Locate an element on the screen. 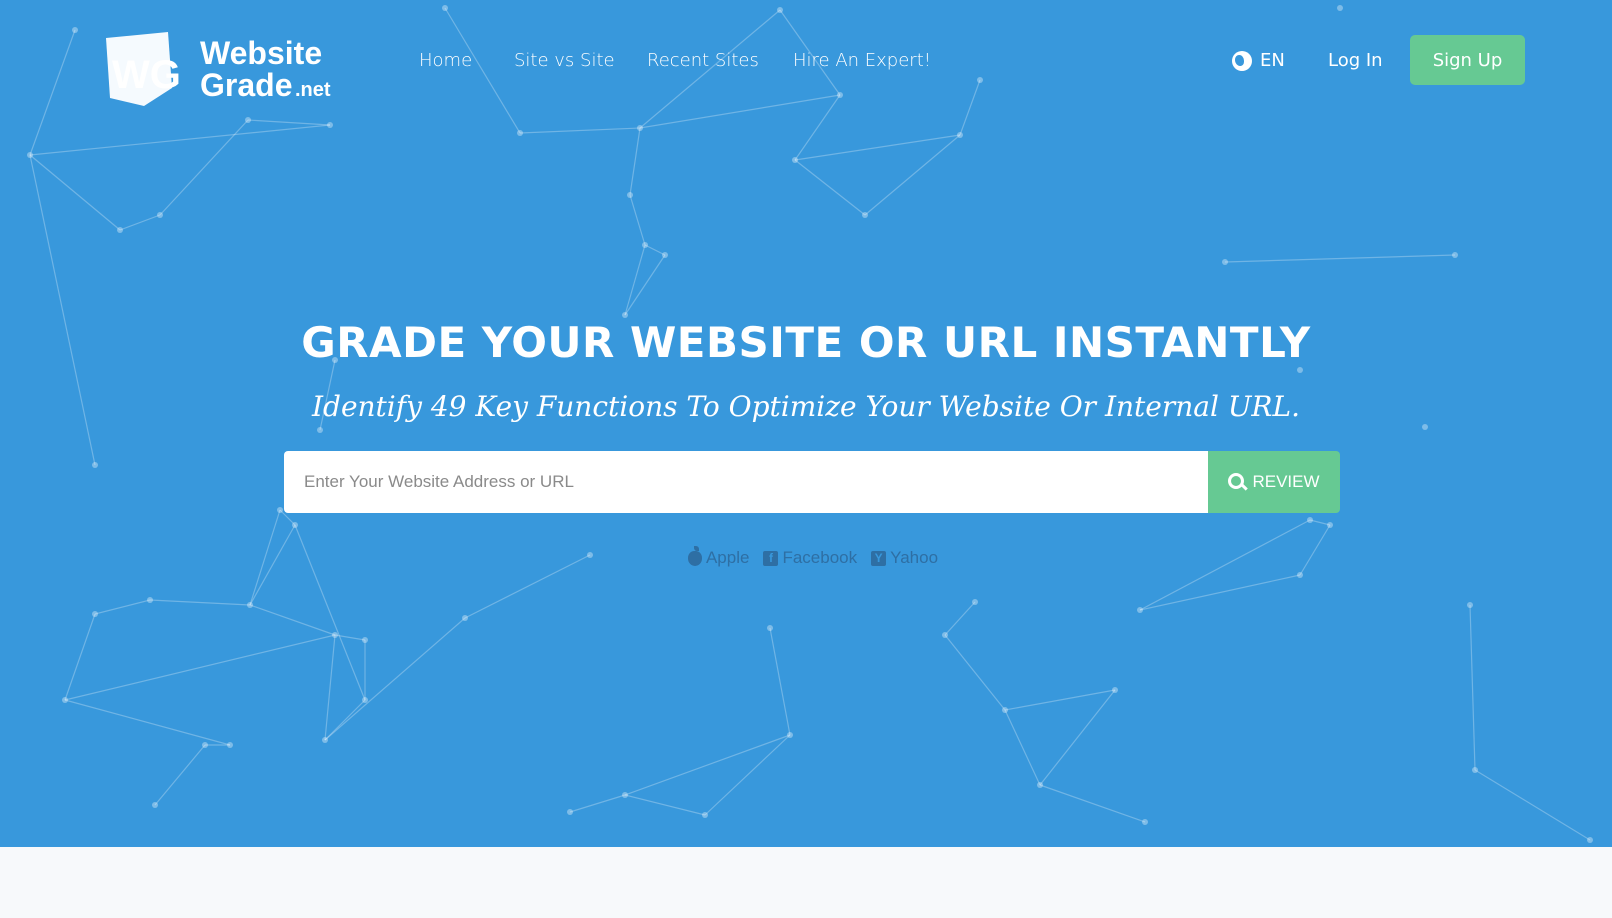 The height and width of the screenshot is (918, 1612). globe-icon is located at coordinates (1242, 60).